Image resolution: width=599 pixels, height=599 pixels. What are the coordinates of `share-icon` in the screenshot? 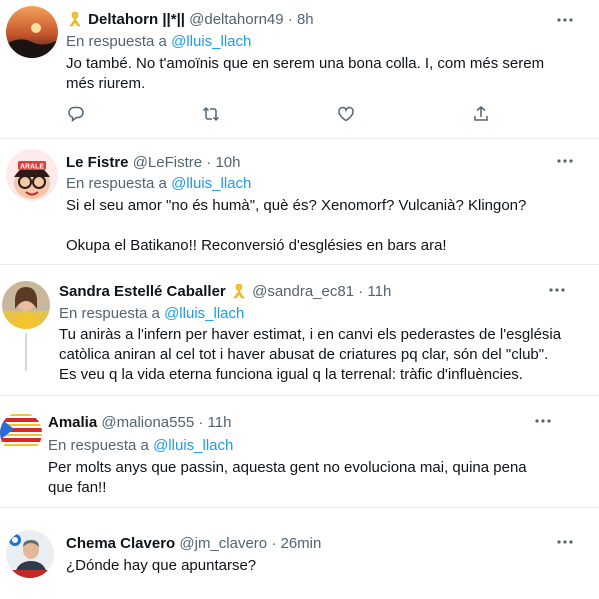 It's located at (481, 114).